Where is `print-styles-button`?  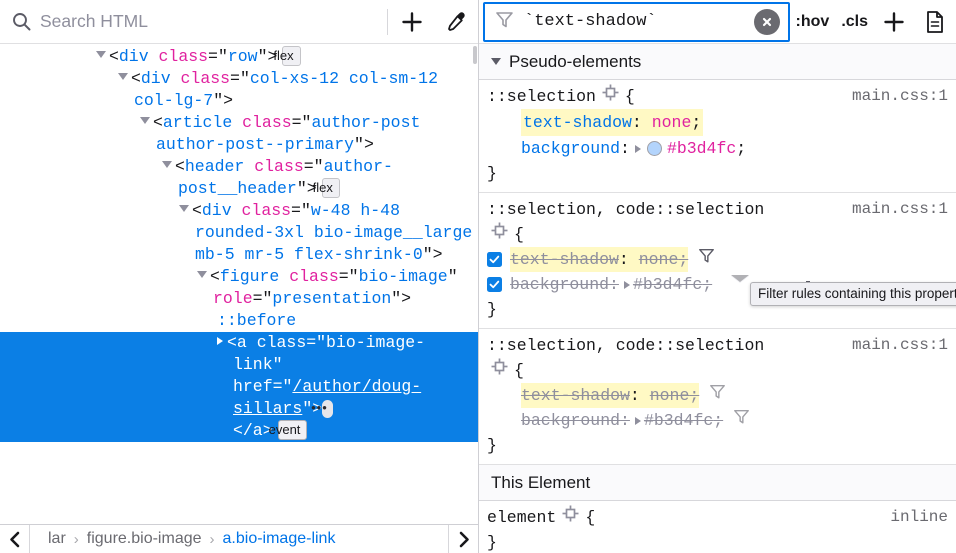
print-styles-button is located at coordinates (935, 22).